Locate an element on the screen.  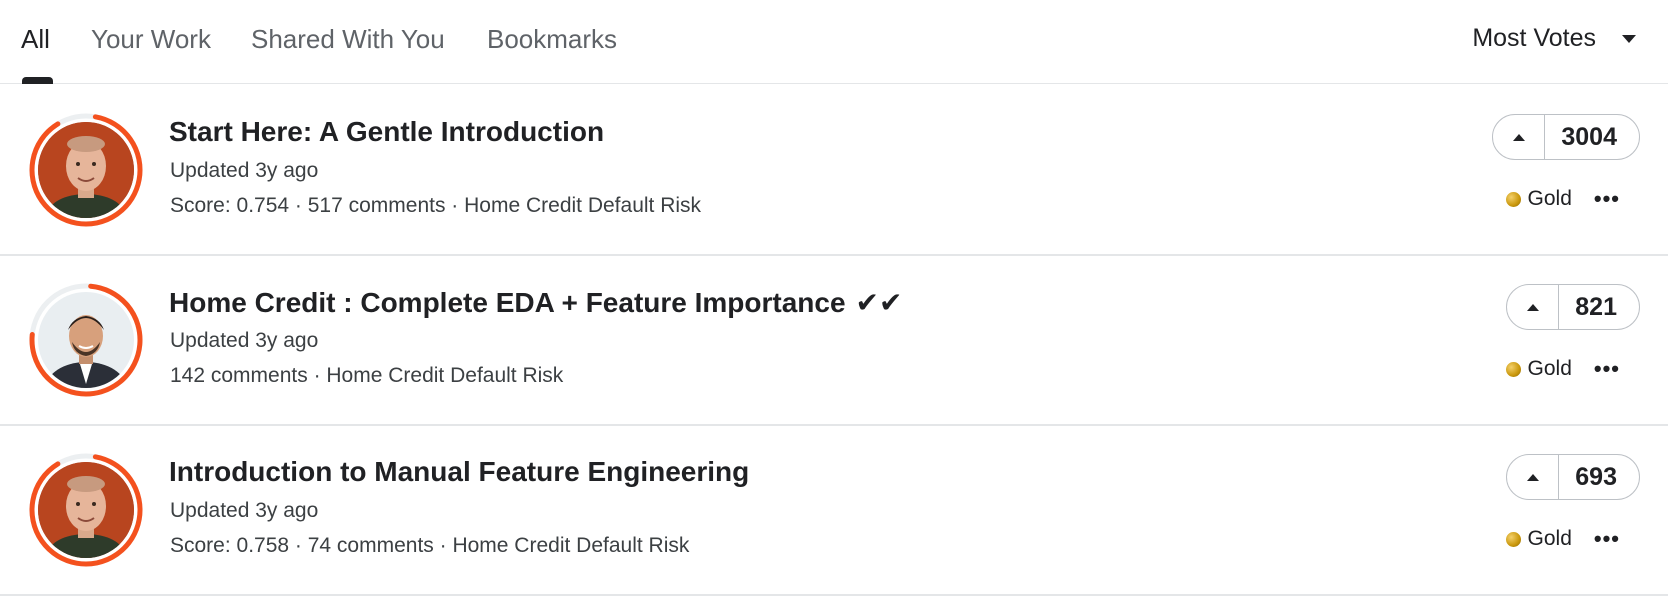
sort-dropdown: Most Votes is located at coordinates (1554, 38).